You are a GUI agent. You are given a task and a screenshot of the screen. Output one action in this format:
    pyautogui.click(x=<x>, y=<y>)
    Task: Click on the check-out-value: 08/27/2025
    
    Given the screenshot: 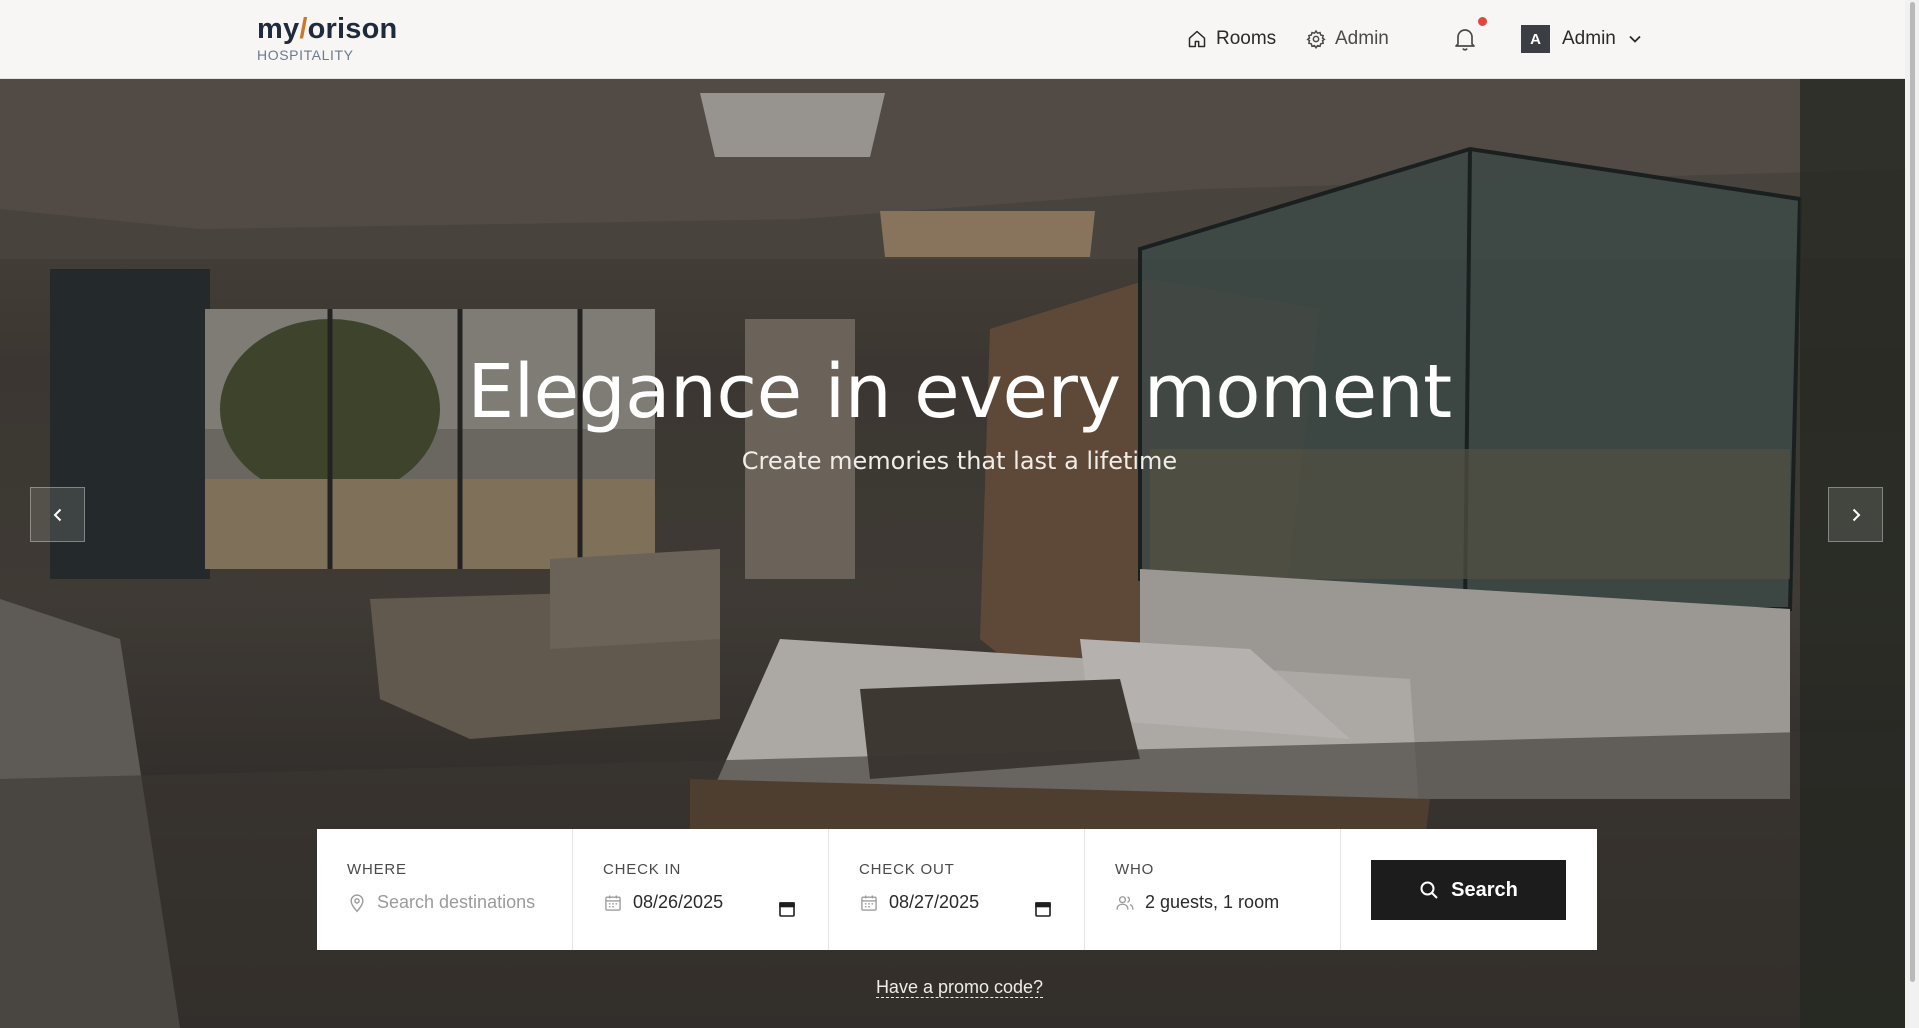 What is the action you would take?
    pyautogui.click(x=934, y=902)
    